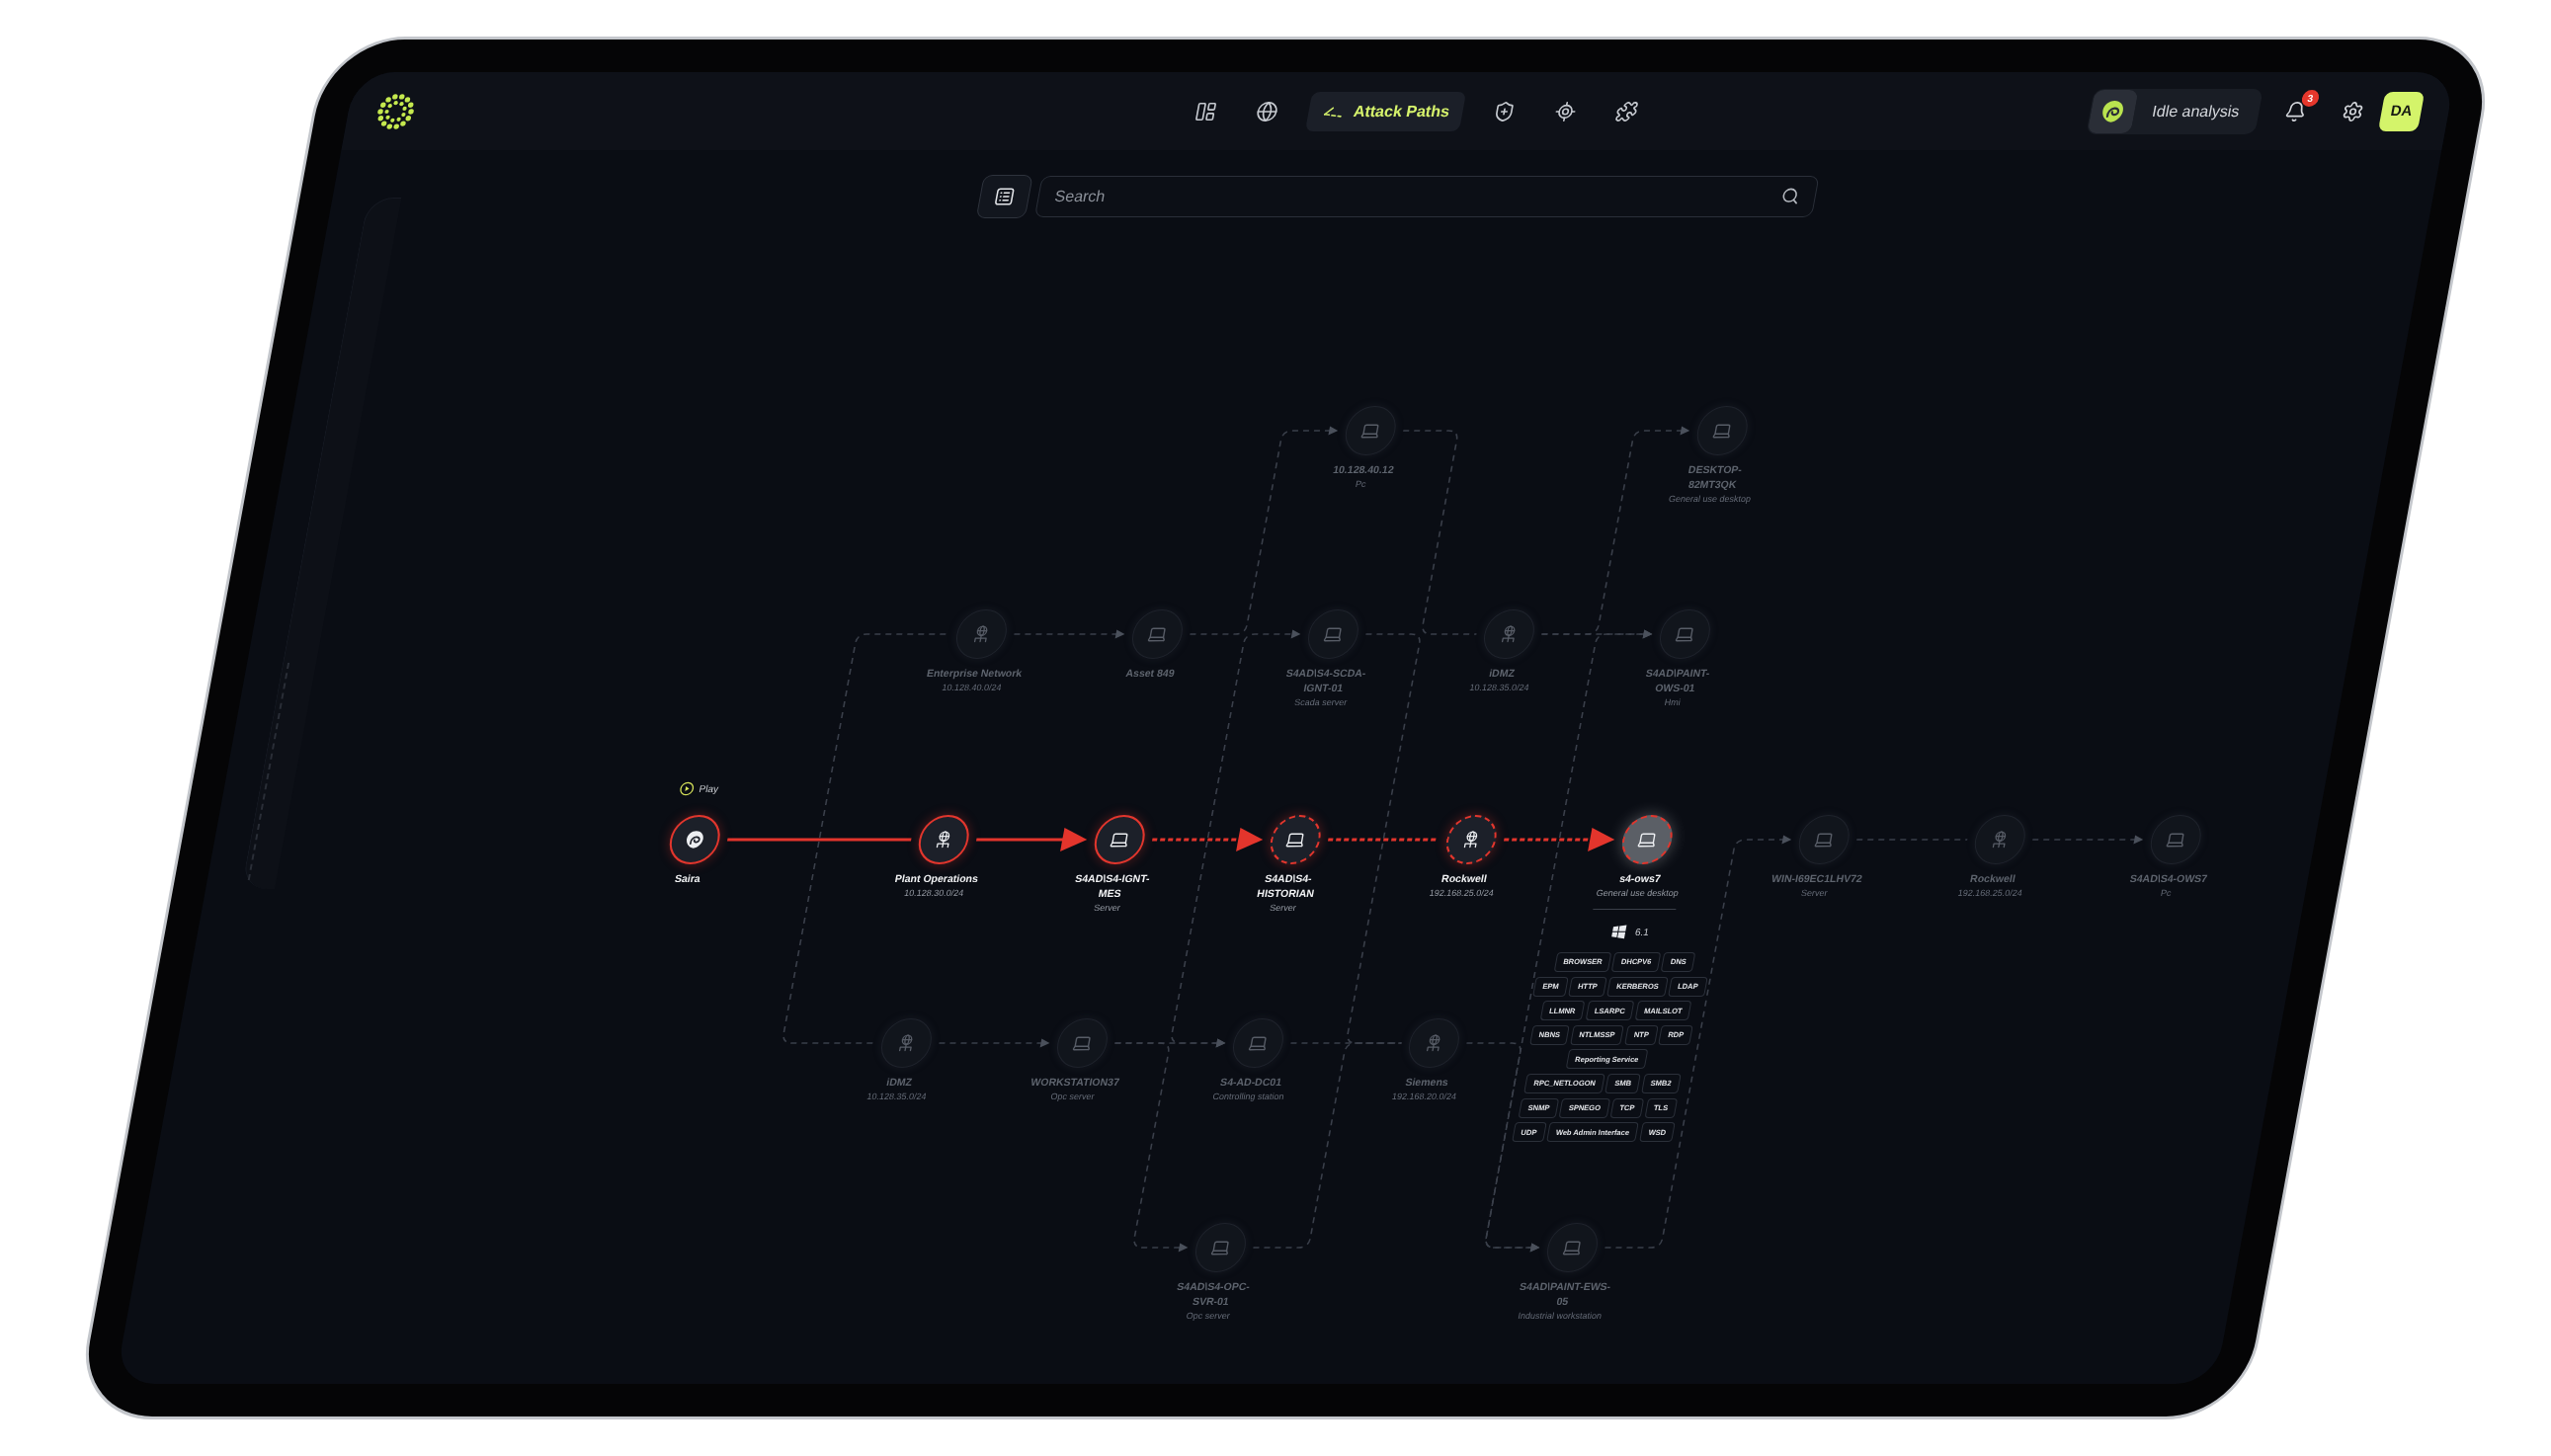  I want to click on globe-icon, so click(1267, 111).